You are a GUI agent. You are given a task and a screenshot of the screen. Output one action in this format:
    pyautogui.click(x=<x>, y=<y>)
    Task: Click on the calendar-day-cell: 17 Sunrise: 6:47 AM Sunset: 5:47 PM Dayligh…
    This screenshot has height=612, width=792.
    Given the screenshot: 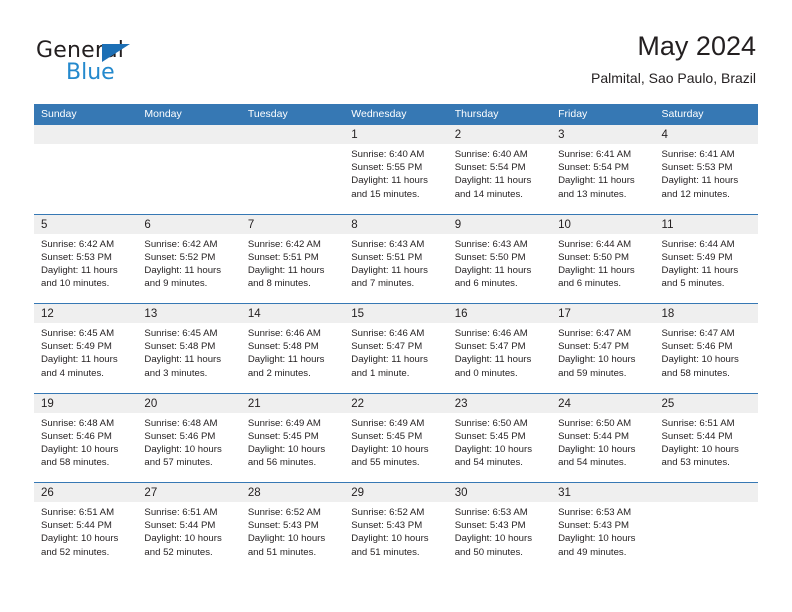 What is the action you would take?
    pyautogui.click(x=603, y=348)
    